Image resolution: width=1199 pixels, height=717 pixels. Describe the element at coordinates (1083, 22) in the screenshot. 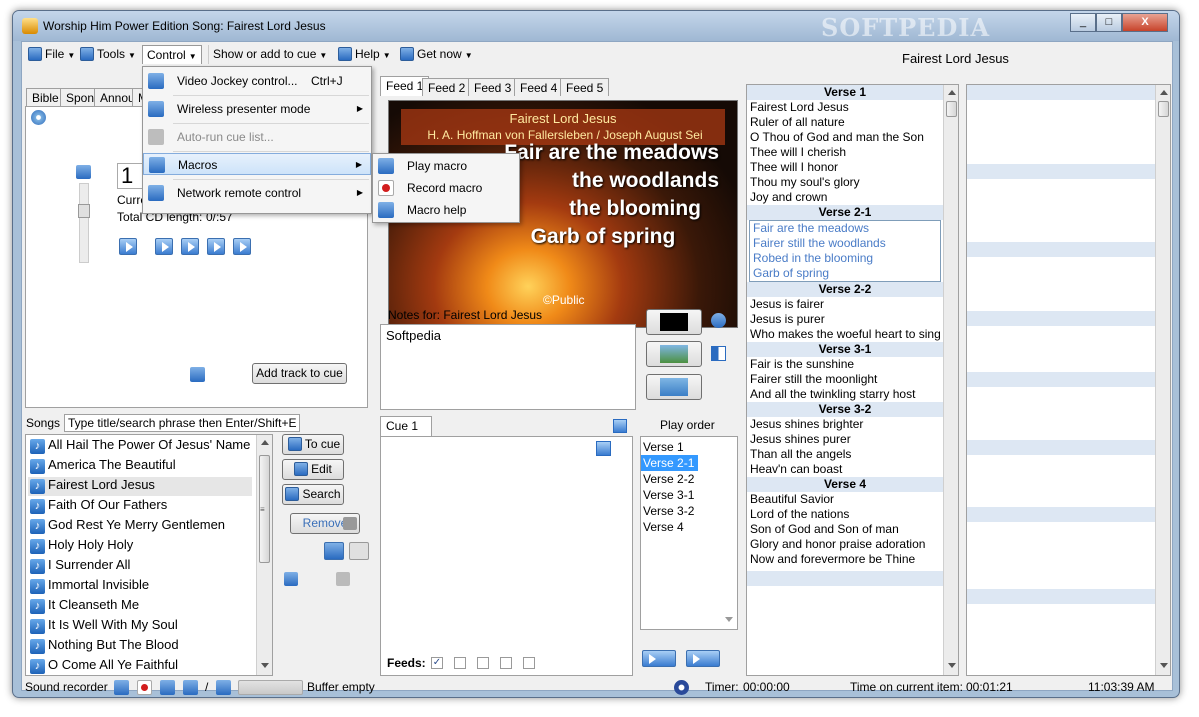

I see `minimize-button: _` at that location.